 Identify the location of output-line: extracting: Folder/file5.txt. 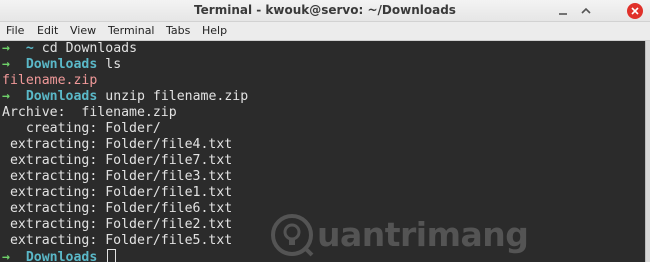
(117, 240).